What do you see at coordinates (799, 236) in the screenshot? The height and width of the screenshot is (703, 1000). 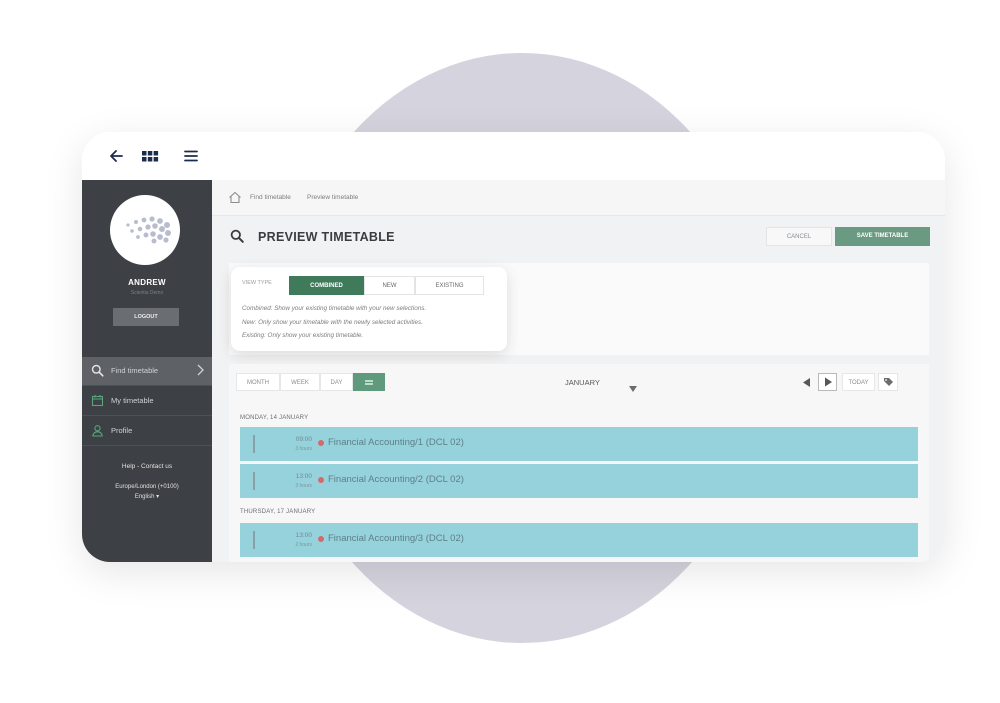 I see `cancel-button: CANCEL` at bounding box center [799, 236].